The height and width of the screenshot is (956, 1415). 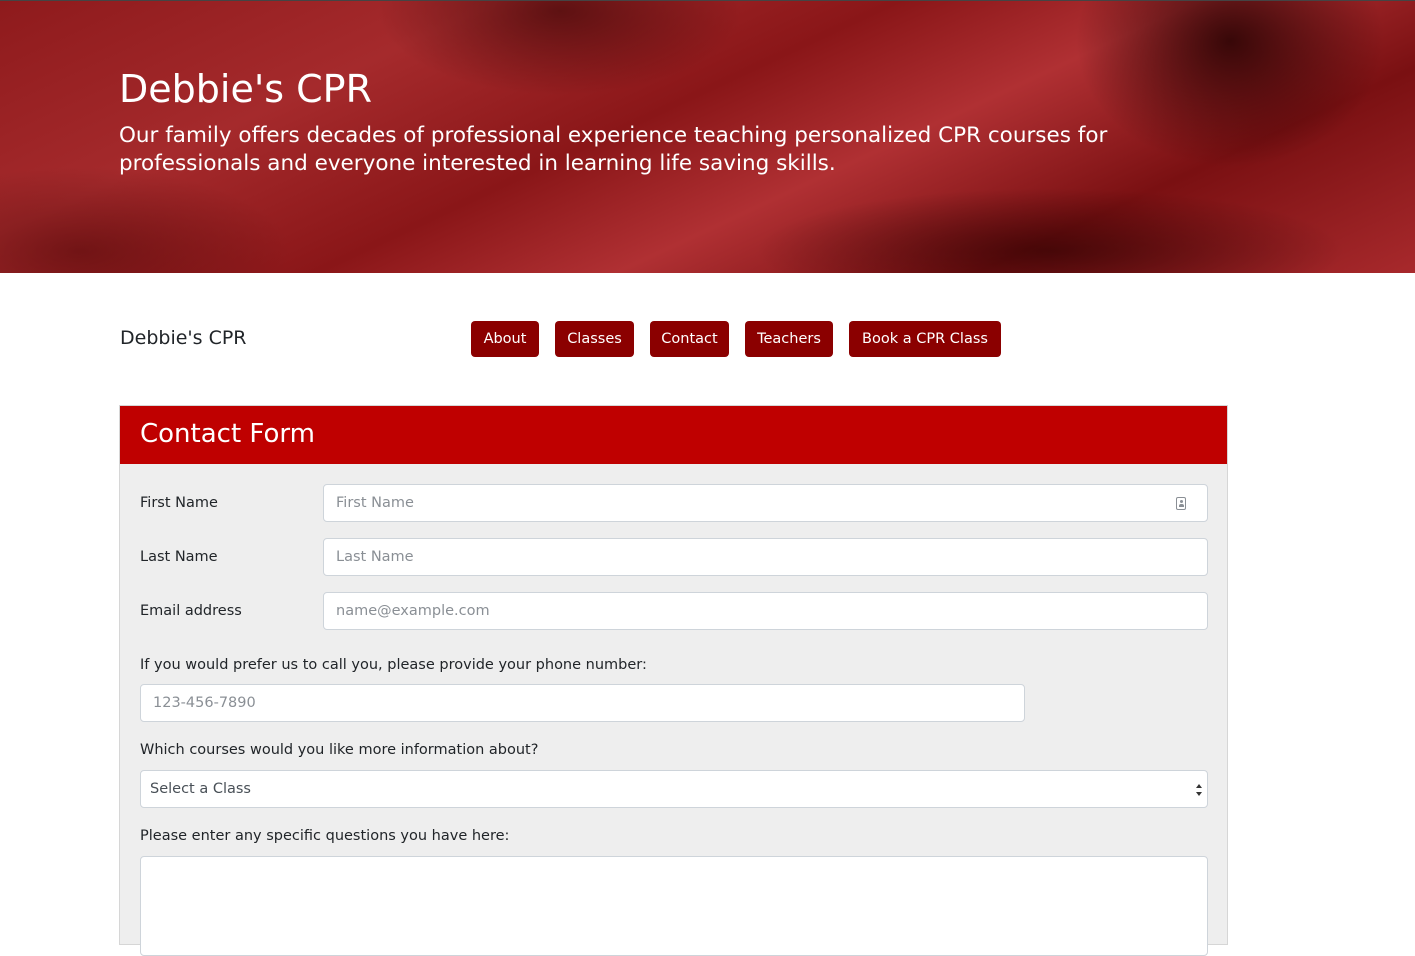 What do you see at coordinates (183, 338) in the screenshot?
I see `navbar-brand: Debbie's CPR` at bounding box center [183, 338].